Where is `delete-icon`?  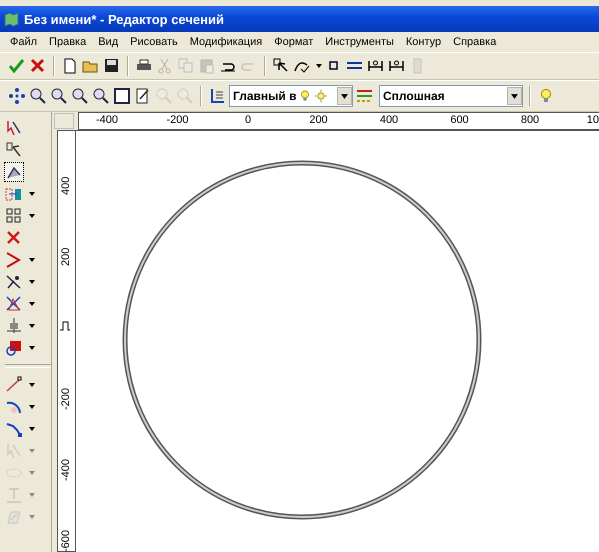 delete-icon is located at coordinates (14, 237).